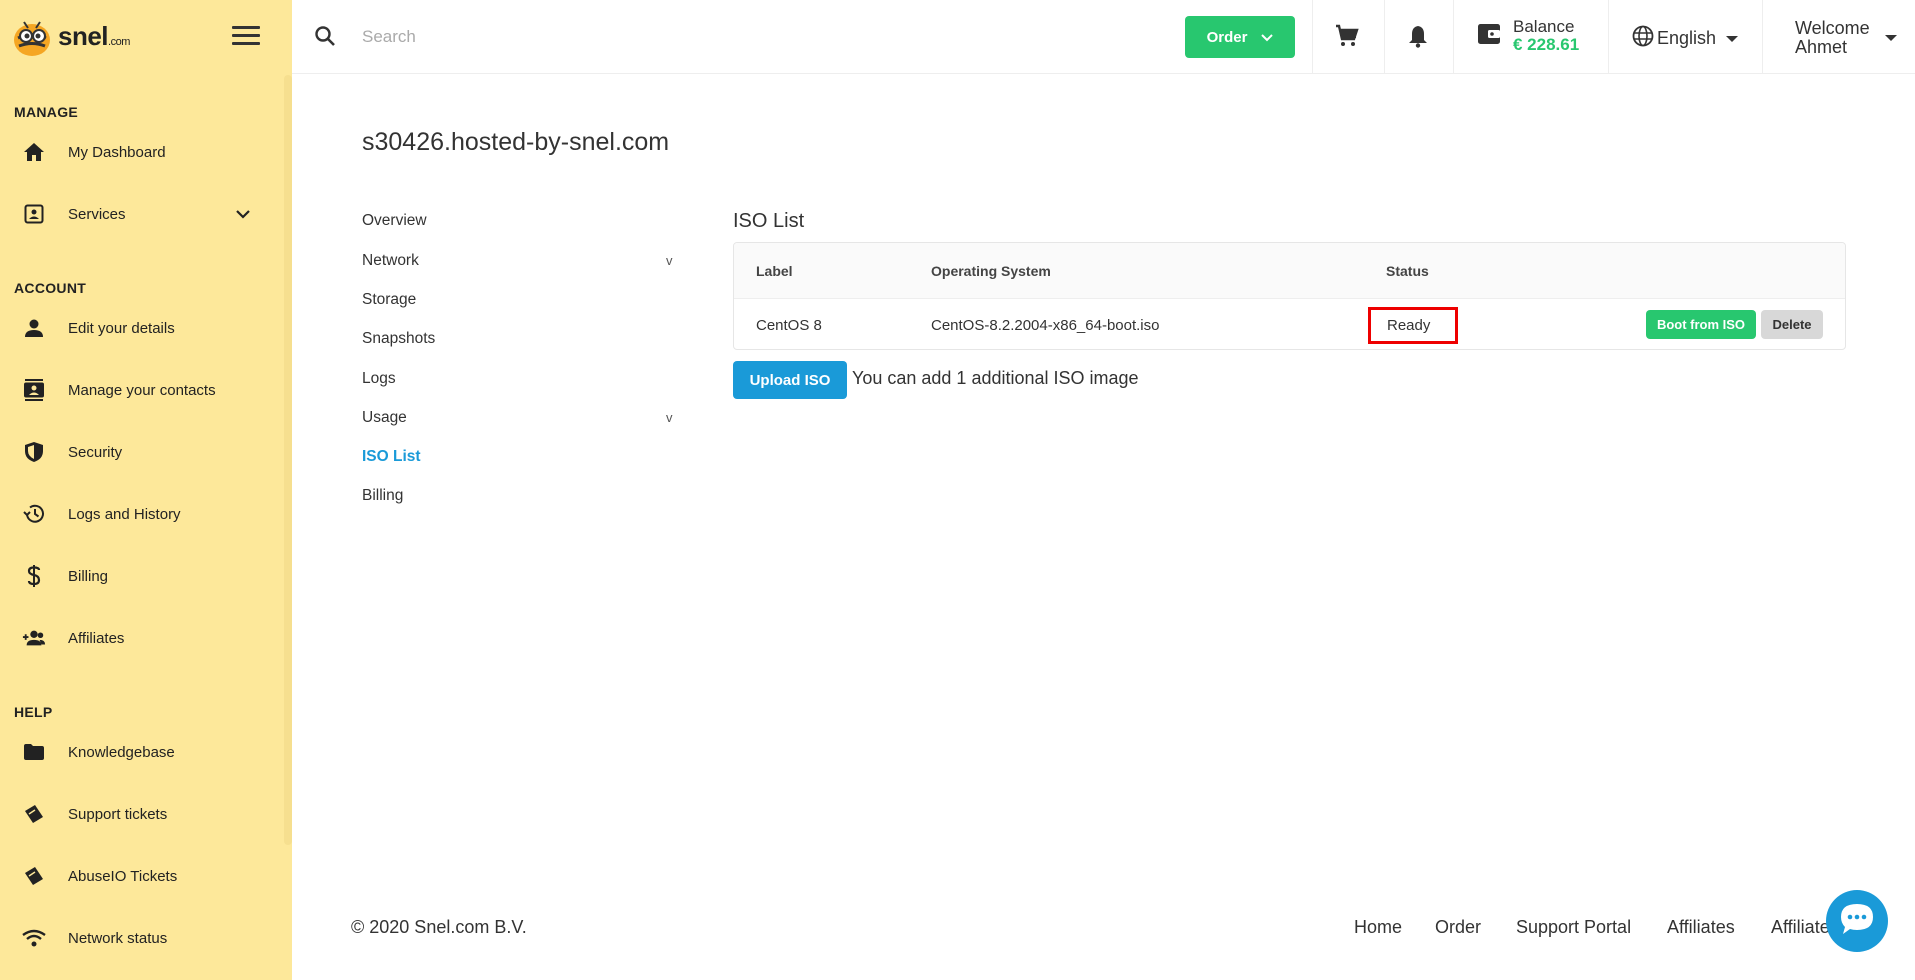  I want to click on contacts-icon, so click(34, 390).